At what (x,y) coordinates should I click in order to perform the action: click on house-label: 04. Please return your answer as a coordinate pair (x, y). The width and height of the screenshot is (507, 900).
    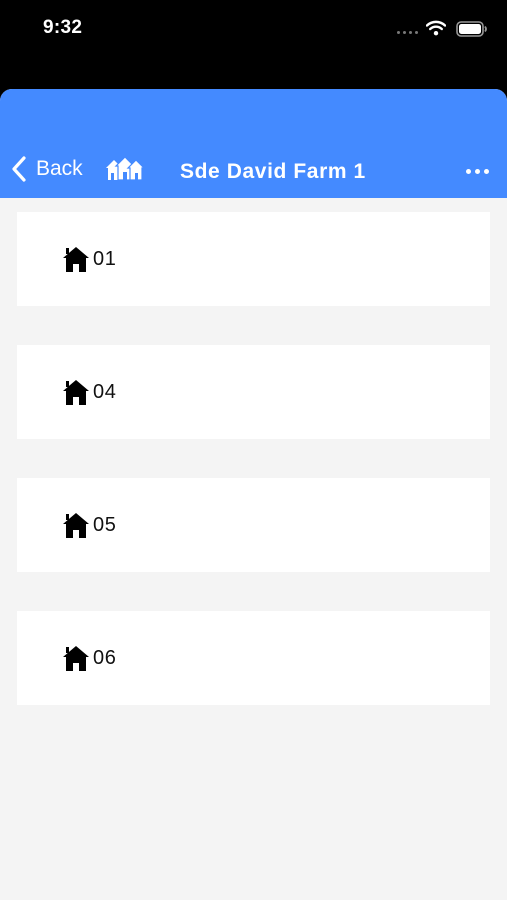
    Looking at the image, I should click on (105, 392).